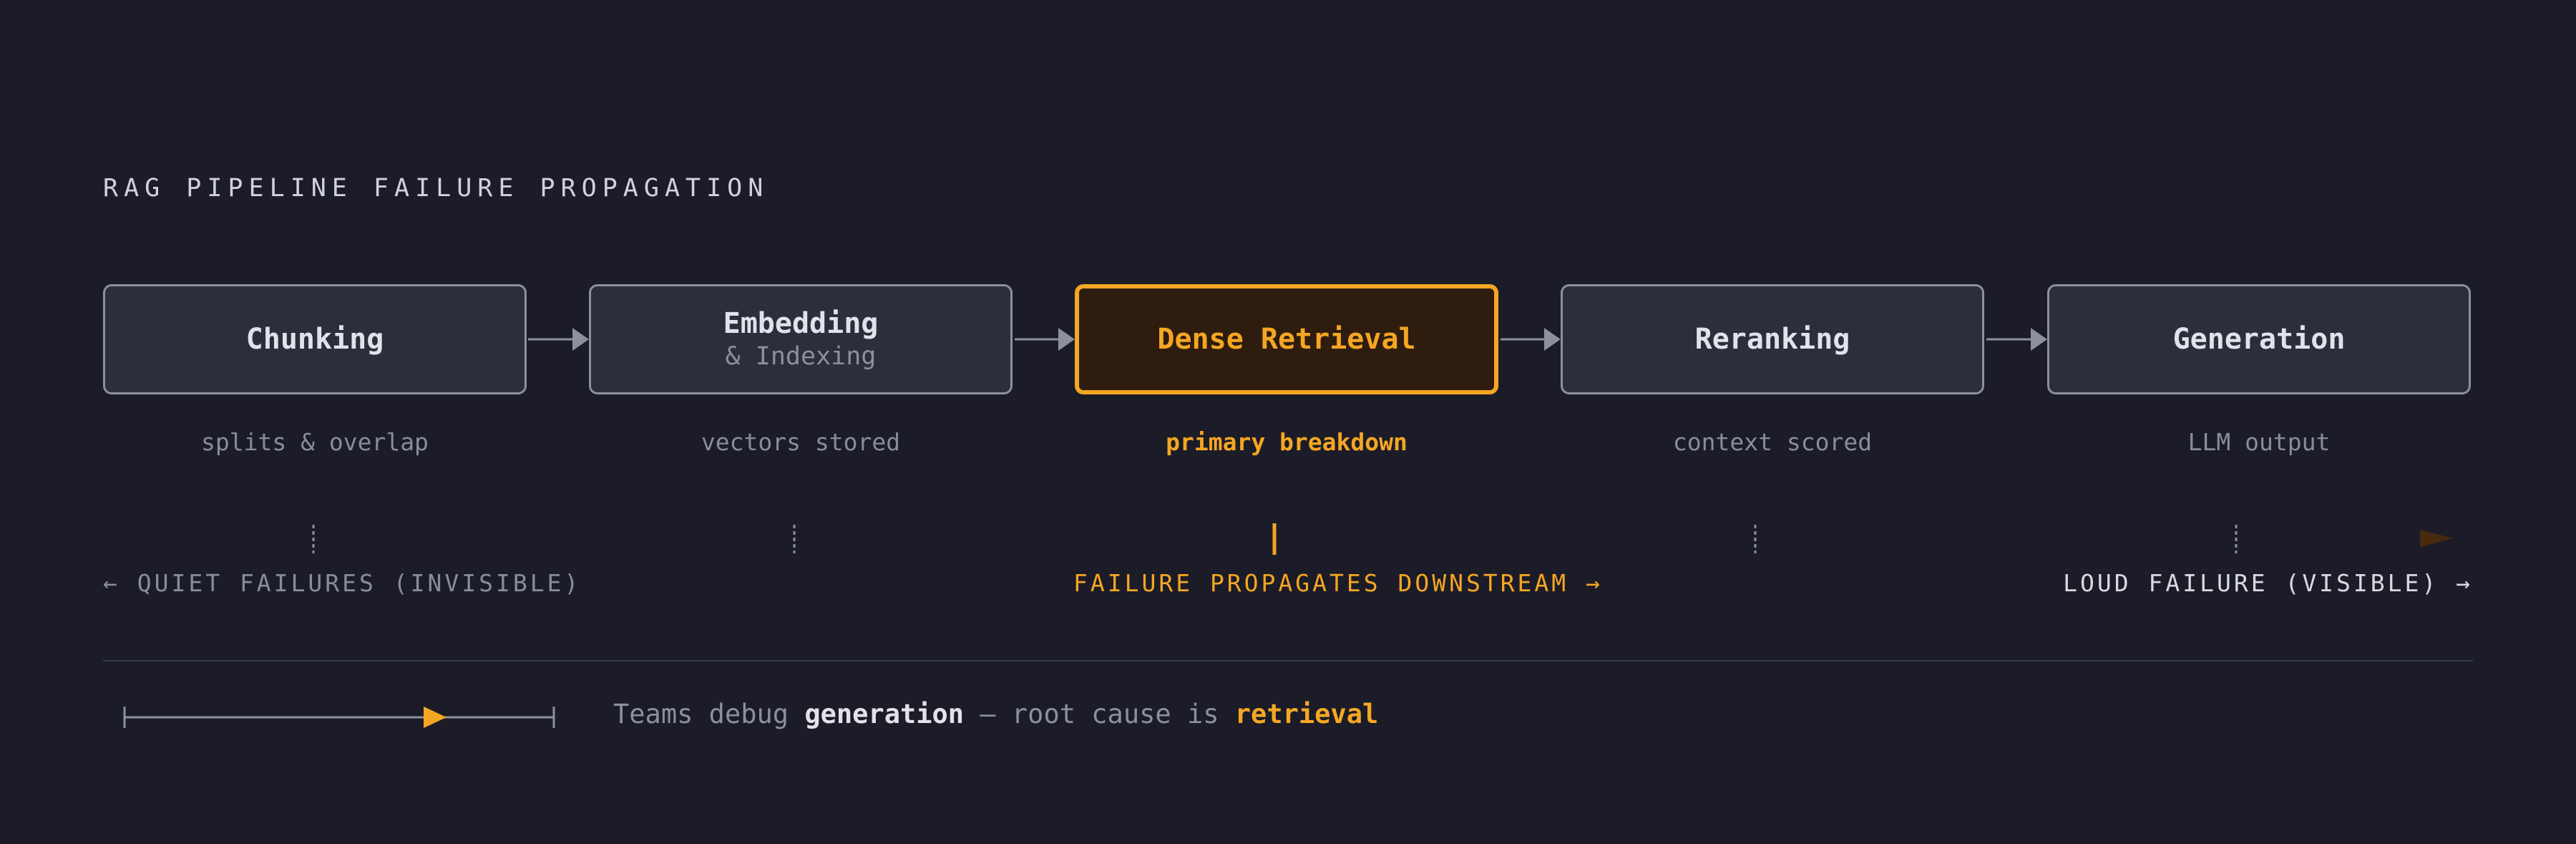 Image resolution: width=2576 pixels, height=844 pixels. I want to click on stage-reranking: Reranking, so click(1772, 339).